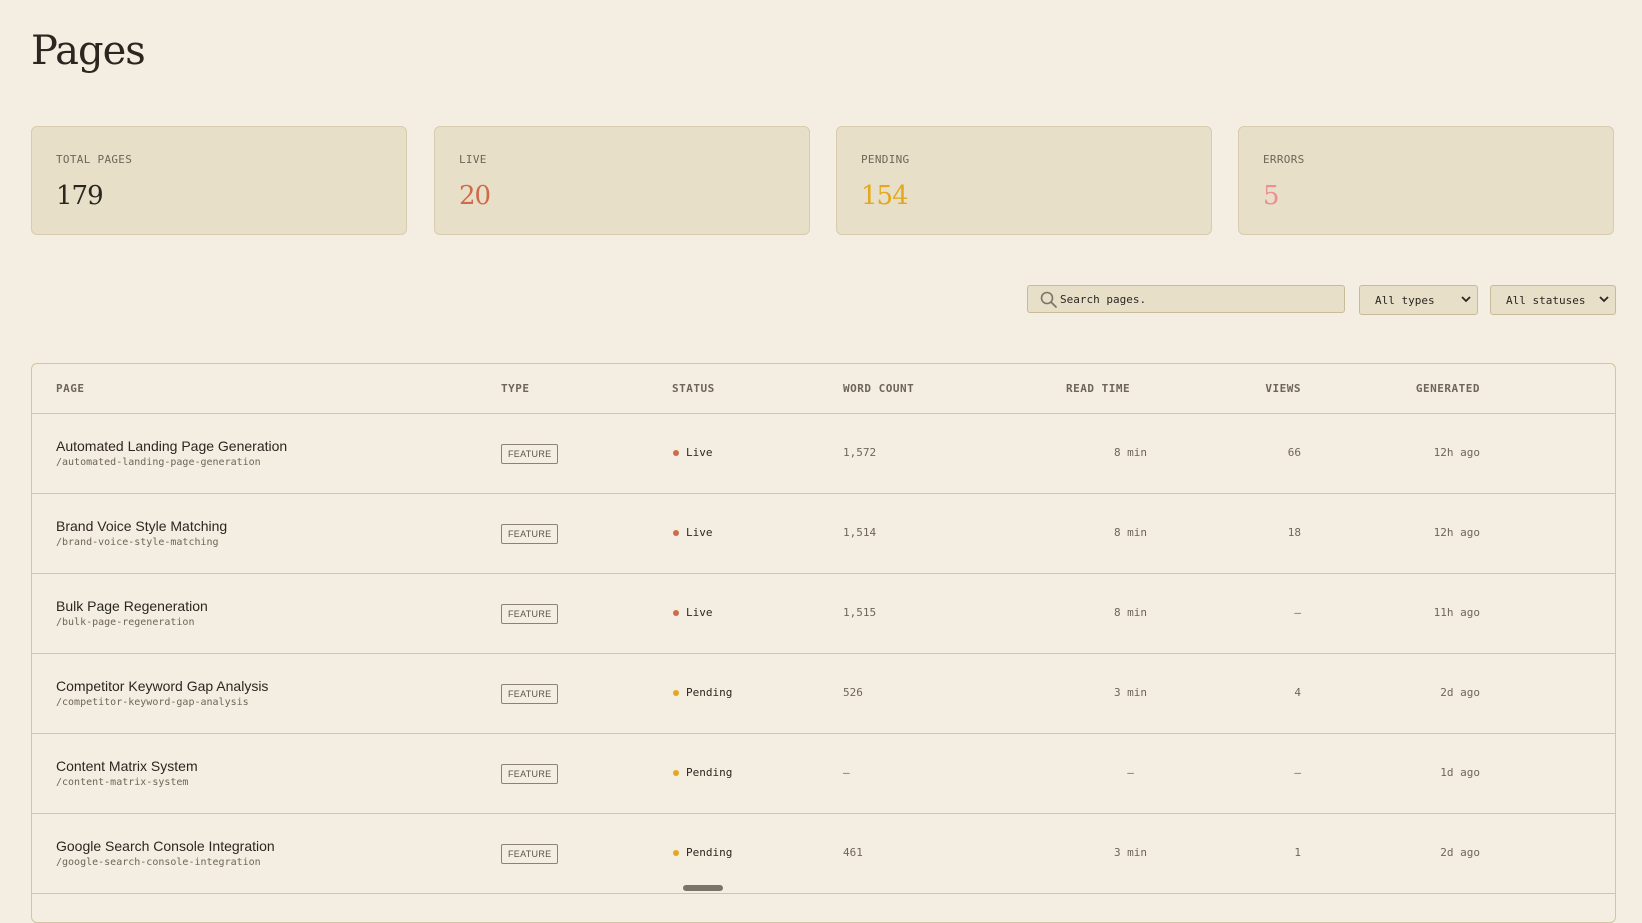 This screenshot has height=923, width=1642. What do you see at coordinates (473, 159) in the screenshot?
I see `stat-label: LIVE` at bounding box center [473, 159].